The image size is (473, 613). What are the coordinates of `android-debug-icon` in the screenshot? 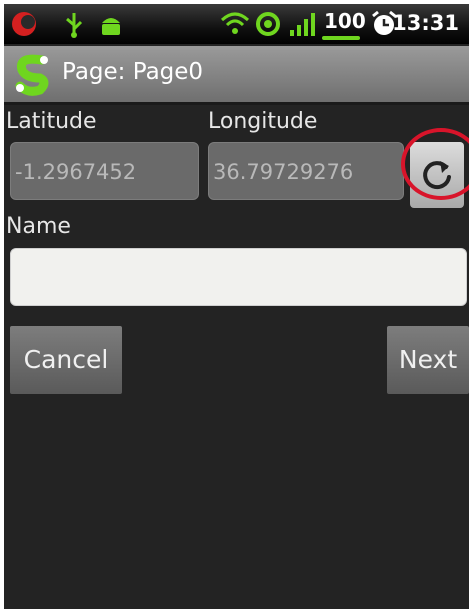 It's located at (111, 27).